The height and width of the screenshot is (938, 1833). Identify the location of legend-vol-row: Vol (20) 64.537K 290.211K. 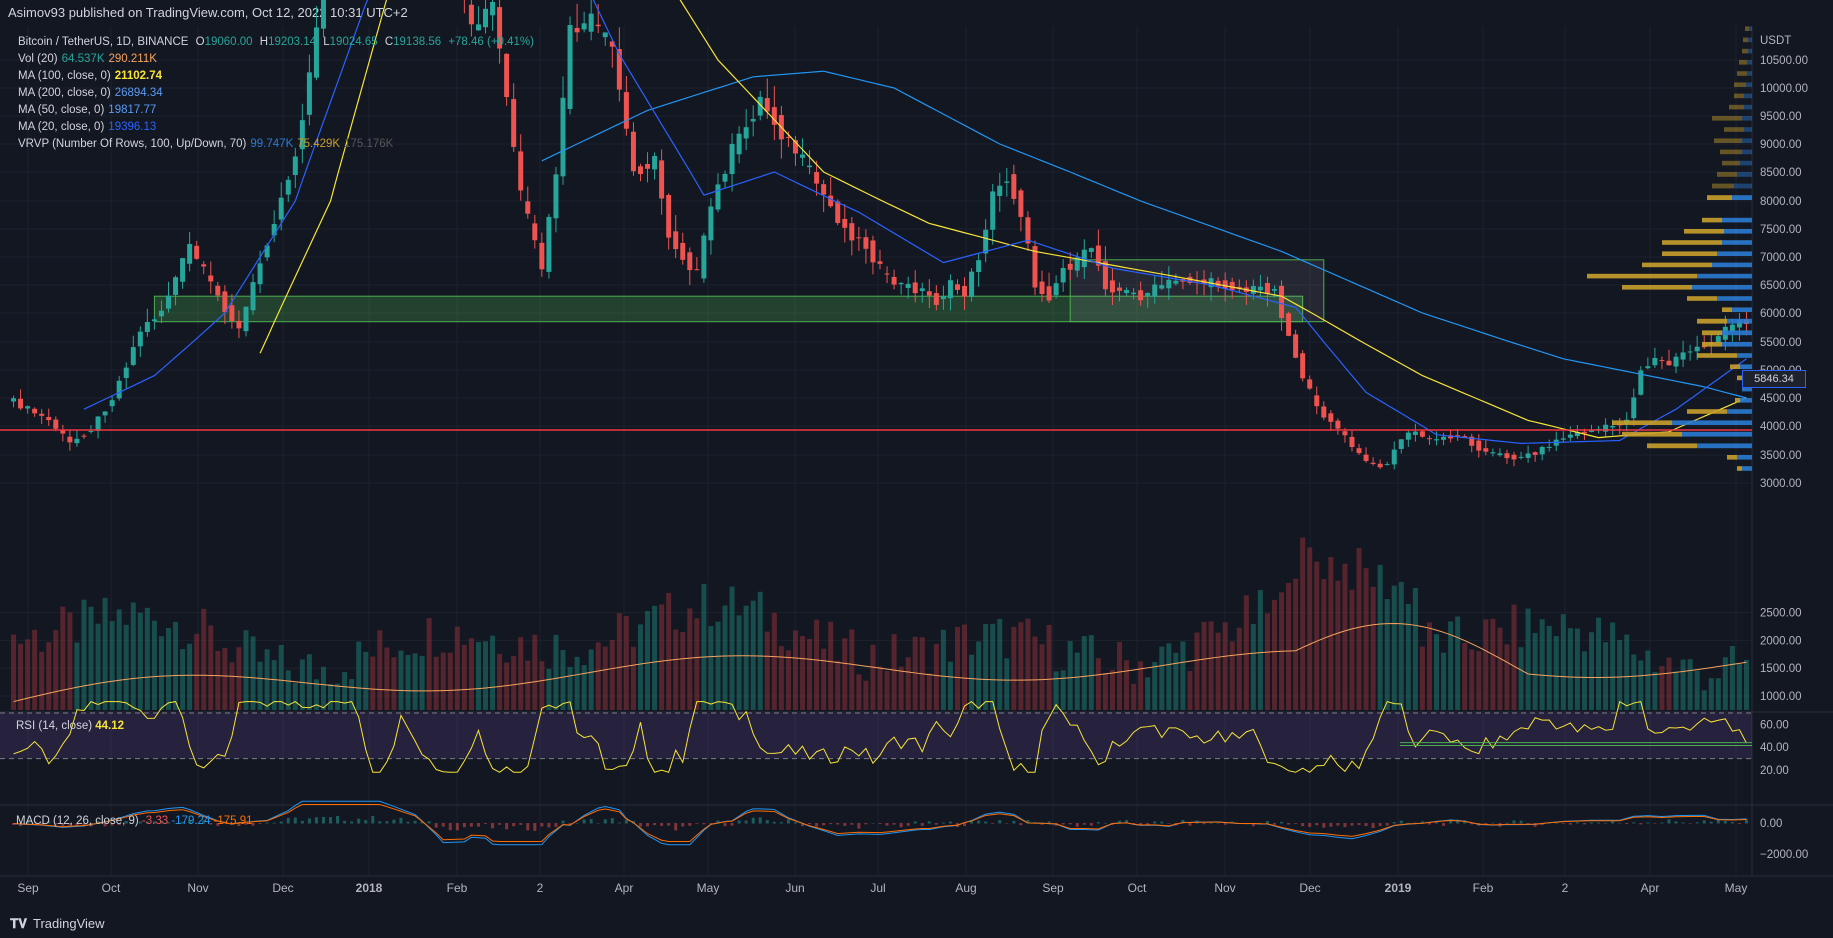
(278, 59).